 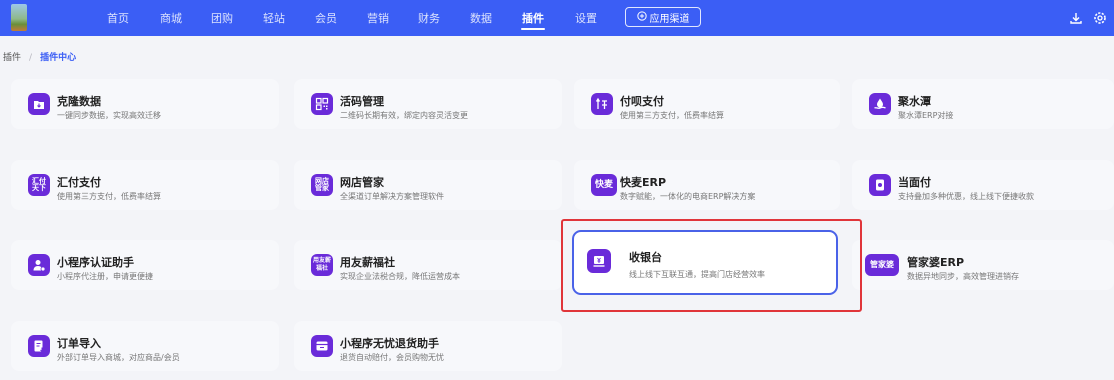 What do you see at coordinates (39, 265) in the screenshot?
I see `user-cert-icon` at bounding box center [39, 265].